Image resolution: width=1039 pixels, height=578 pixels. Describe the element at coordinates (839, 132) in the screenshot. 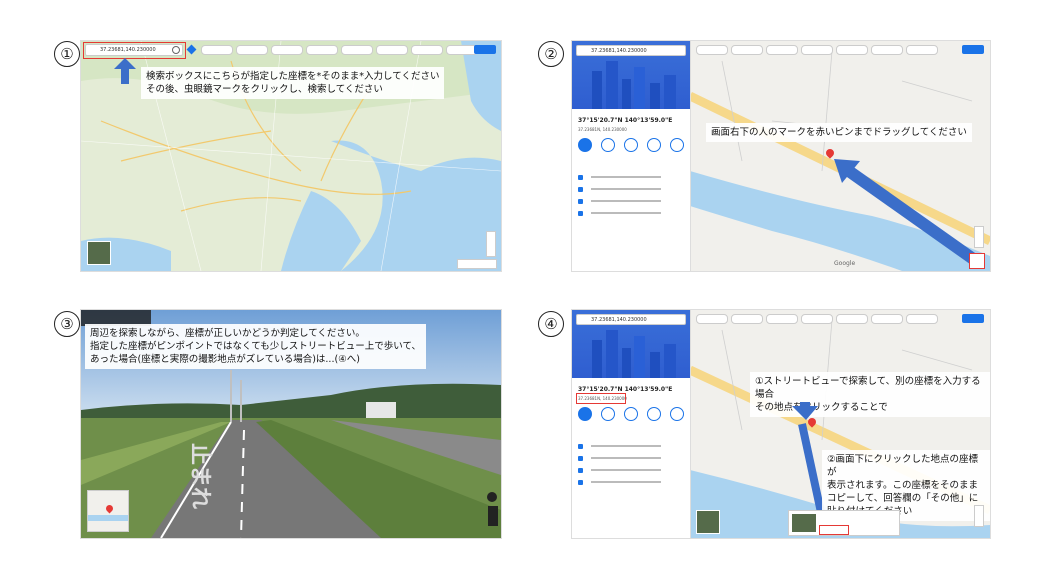

I see `step2-caption: 画面右下の人のマークを赤いピンまでドラッグしてください` at that location.